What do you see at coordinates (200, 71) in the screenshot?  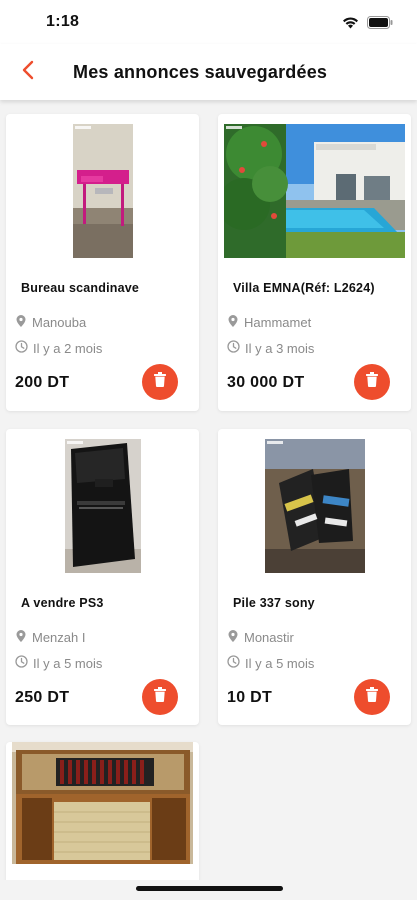 I see `page-title: Mes annonces sauvegardées` at bounding box center [200, 71].